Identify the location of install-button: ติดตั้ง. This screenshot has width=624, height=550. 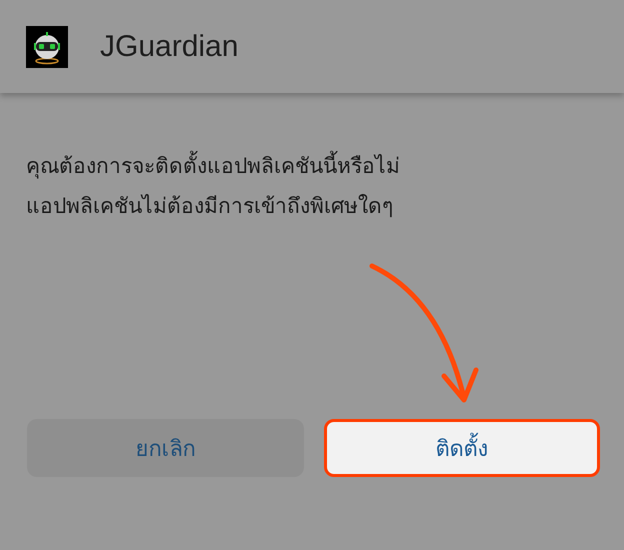
(462, 448).